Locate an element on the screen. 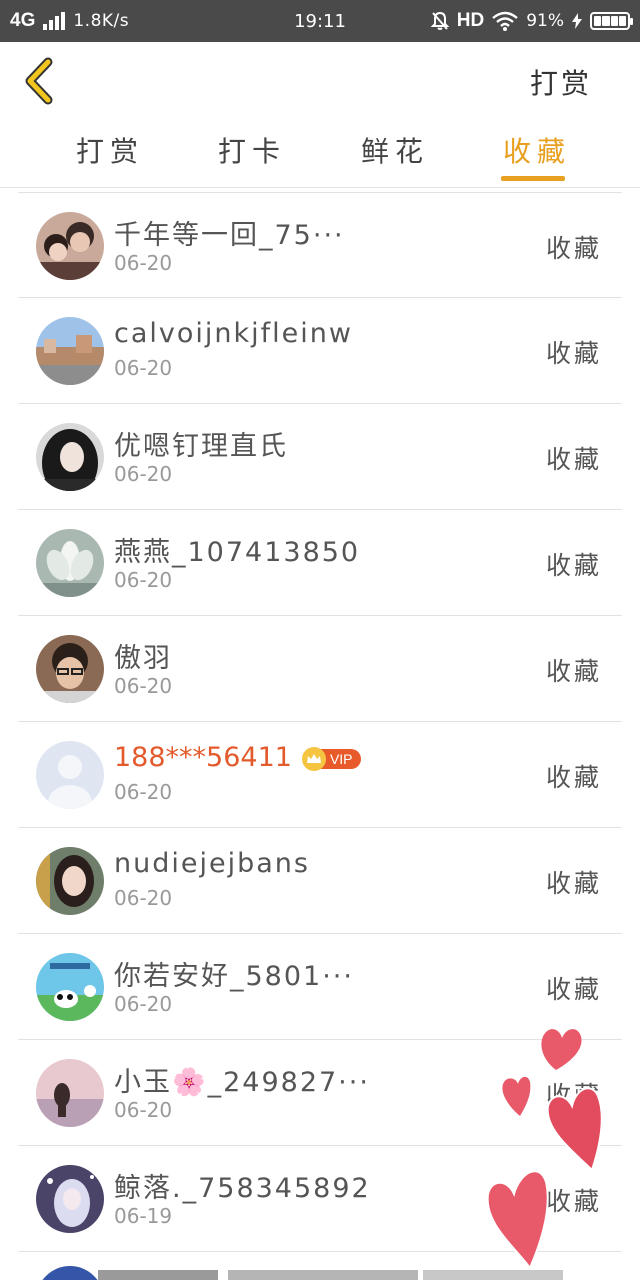 The image size is (640, 1280). user-name: 小玉🌸_249827··· is located at coordinates (242, 1082).